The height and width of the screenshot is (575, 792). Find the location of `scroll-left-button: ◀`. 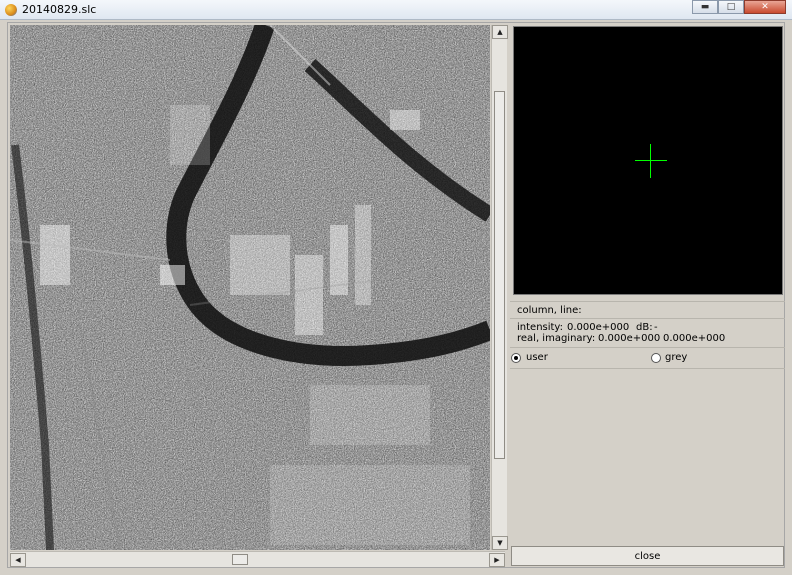

scroll-left-button: ◀ is located at coordinates (18, 560).